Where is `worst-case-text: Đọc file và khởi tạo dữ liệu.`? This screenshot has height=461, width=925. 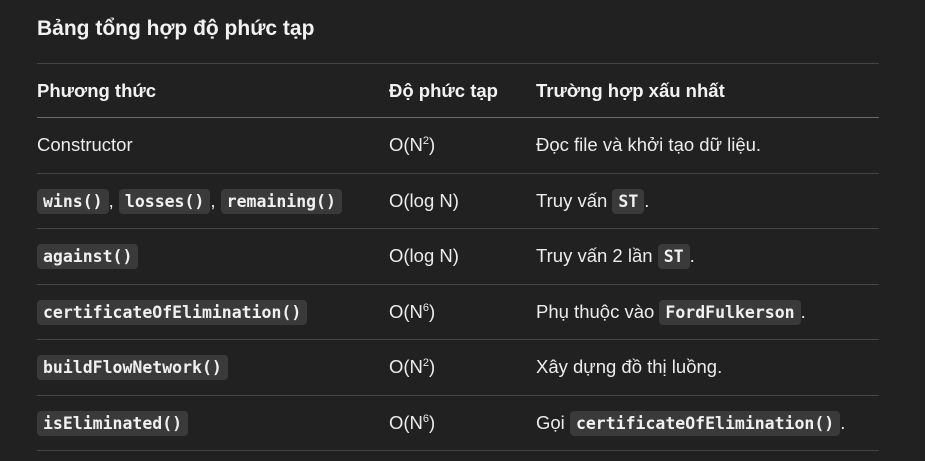 worst-case-text: Đọc file và khởi tạo dữ liệu. is located at coordinates (649, 145).